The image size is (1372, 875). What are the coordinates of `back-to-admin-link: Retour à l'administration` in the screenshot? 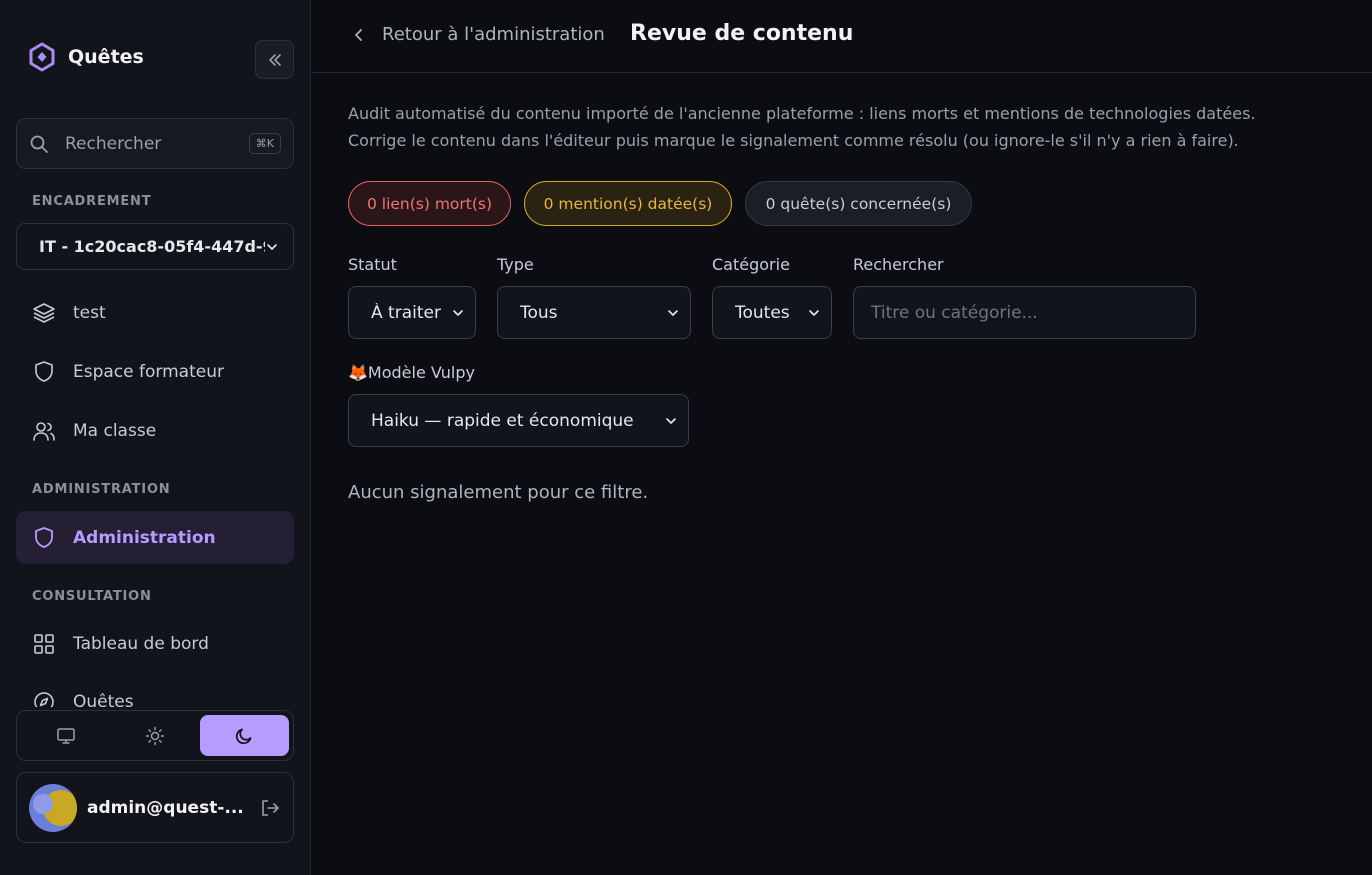 It's located at (478, 34).